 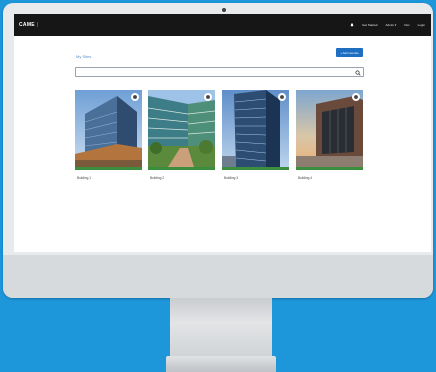 What do you see at coordinates (349, 52) in the screenshot?
I see `add-site-button: + Add new site` at bounding box center [349, 52].